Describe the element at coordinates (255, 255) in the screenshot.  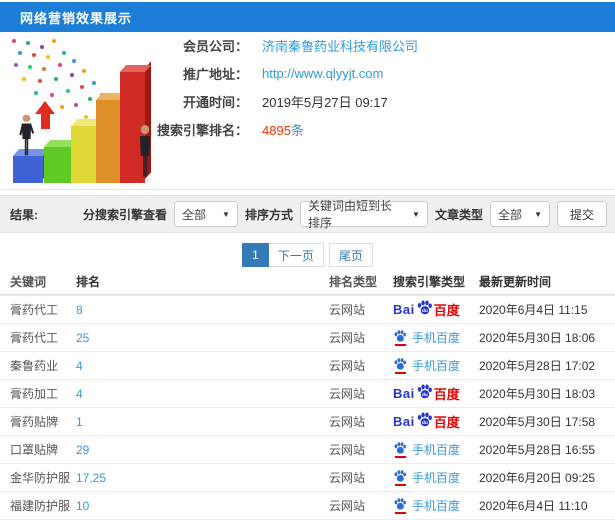
I see `pagination-page-1: 1` at that location.